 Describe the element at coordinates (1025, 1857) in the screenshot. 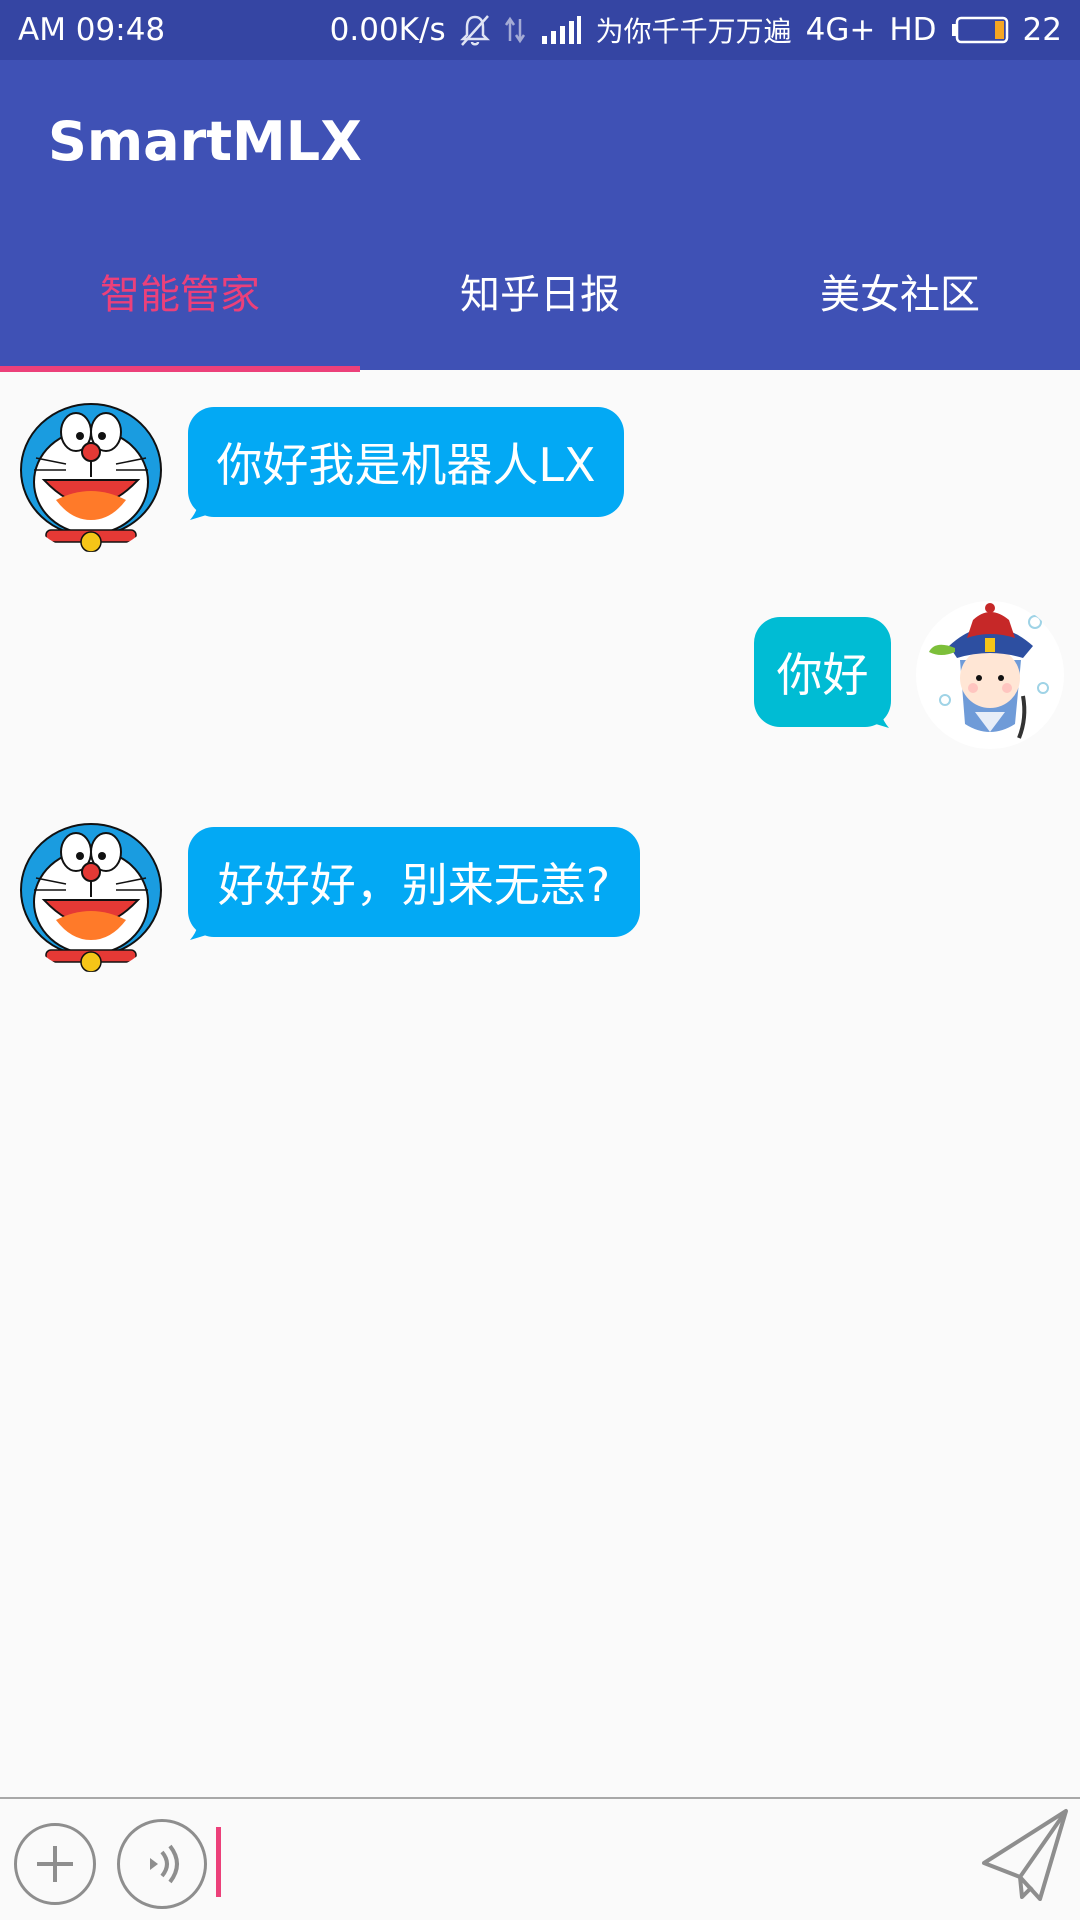

I see `send-icon` at that location.